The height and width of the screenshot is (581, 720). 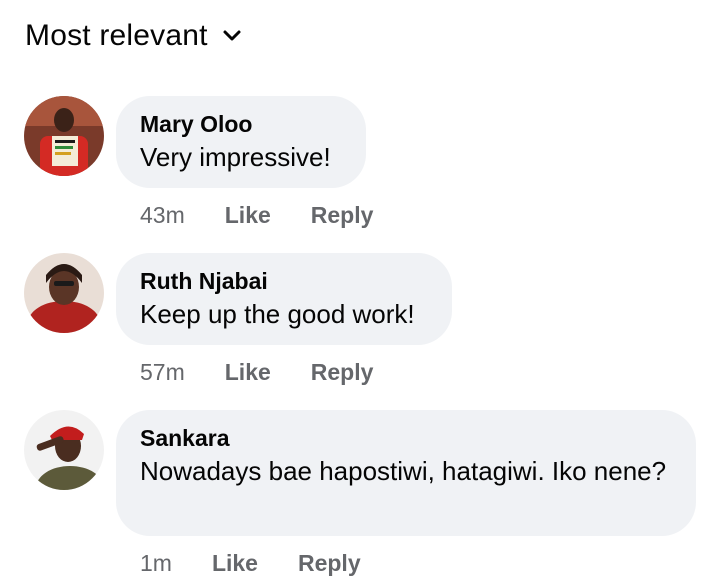 What do you see at coordinates (284, 281) in the screenshot?
I see `comment-author: Ruth Njabai` at bounding box center [284, 281].